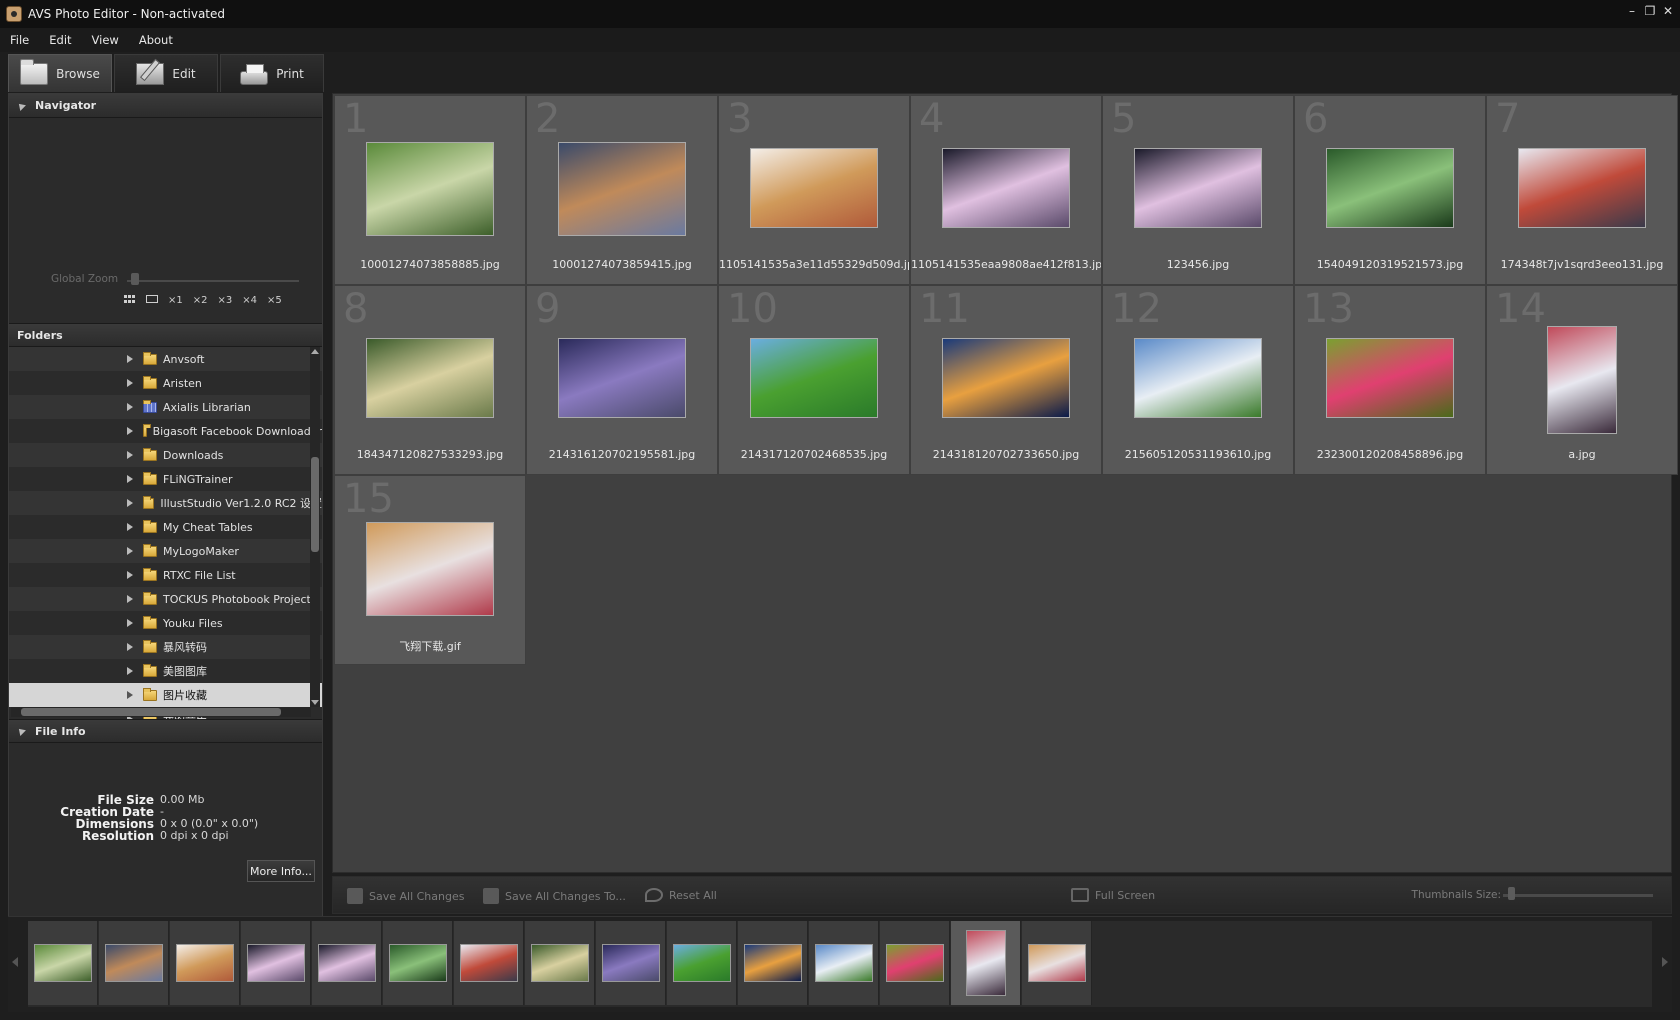 This screenshot has width=1680, height=1020. Describe the element at coordinates (213, 281) in the screenshot. I see `global-zoom-slider-track` at that location.